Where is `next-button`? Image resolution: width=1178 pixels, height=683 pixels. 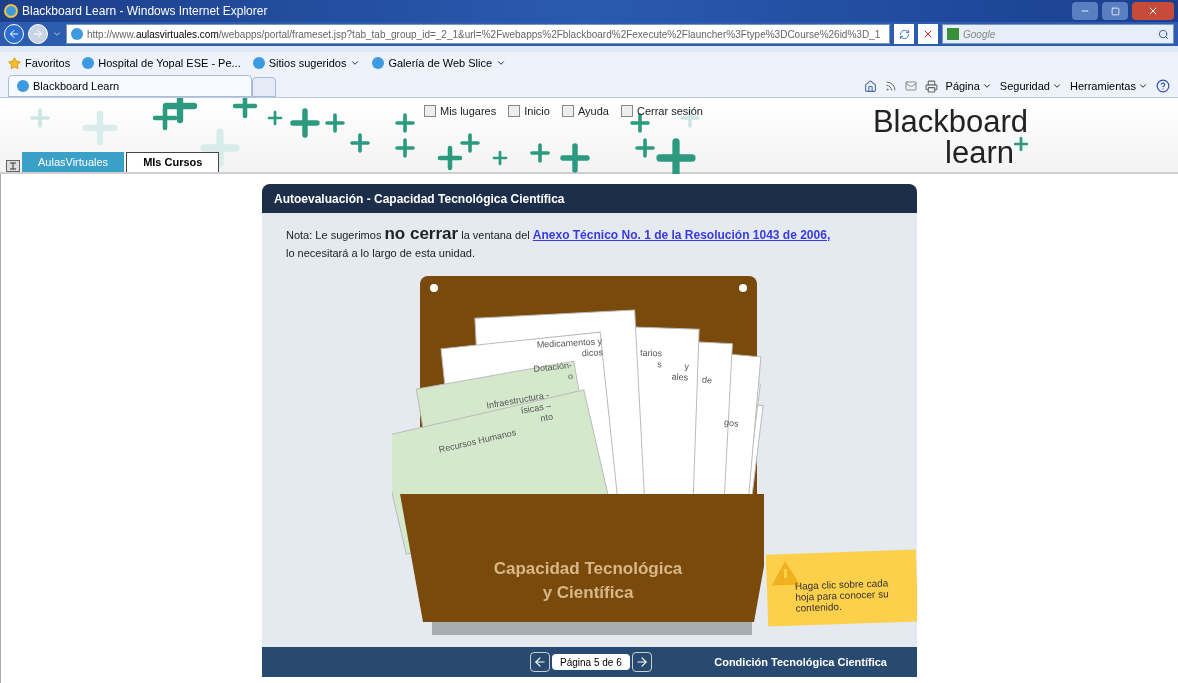 next-button is located at coordinates (641, 662).